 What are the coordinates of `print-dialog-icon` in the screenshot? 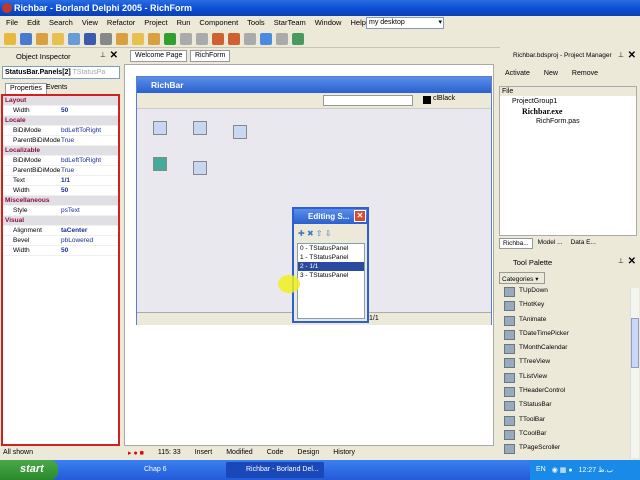 It's located at (240, 132).